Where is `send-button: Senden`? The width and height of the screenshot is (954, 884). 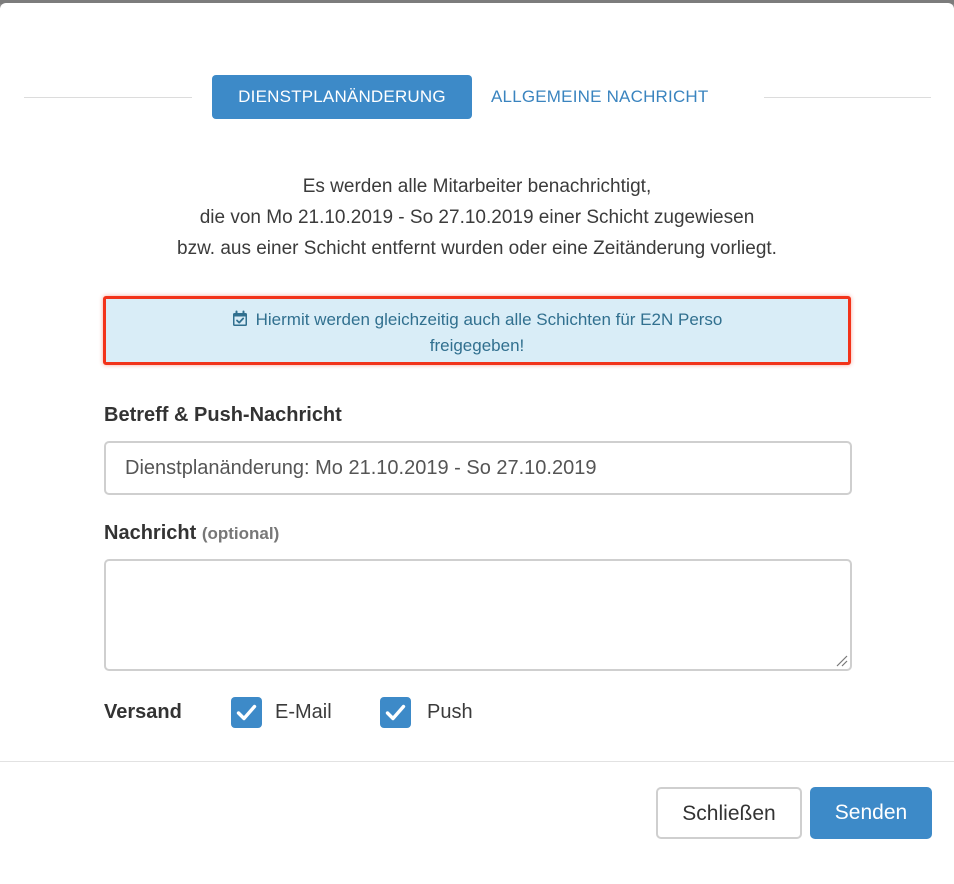 send-button: Senden is located at coordinates (871, 813).